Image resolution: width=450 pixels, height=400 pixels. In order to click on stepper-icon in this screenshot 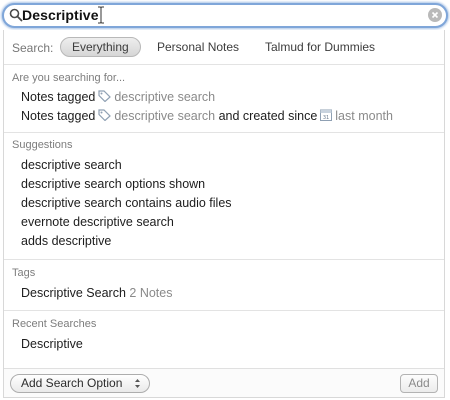, I will do `click(137, 383)`.